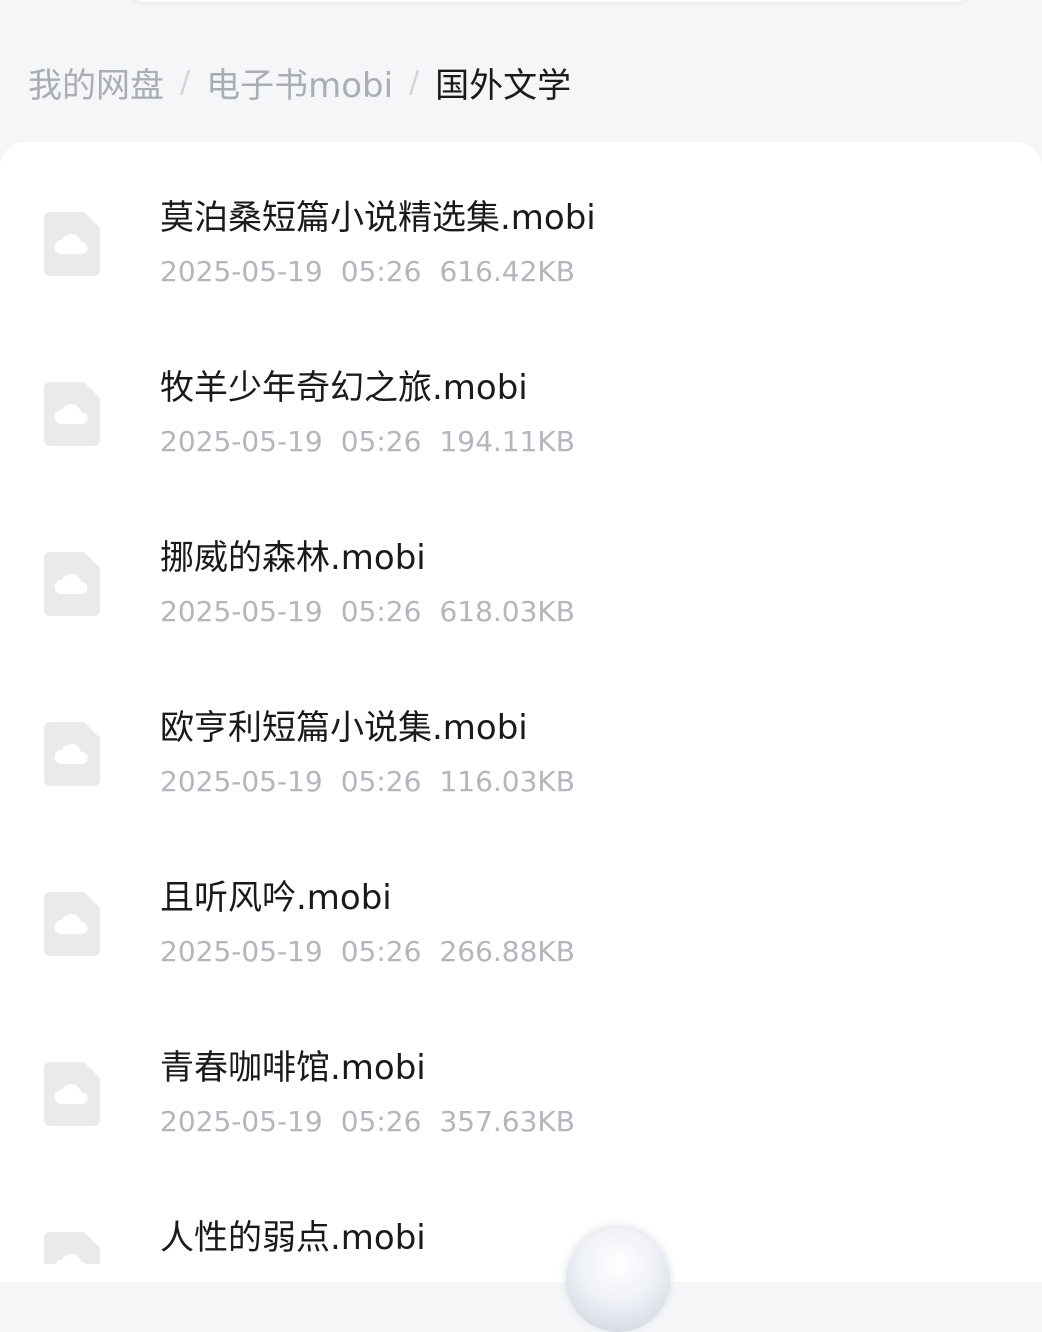  I want to click on file-name: 牧羊少年奇幻之旅.mobi, so click(344, 388).